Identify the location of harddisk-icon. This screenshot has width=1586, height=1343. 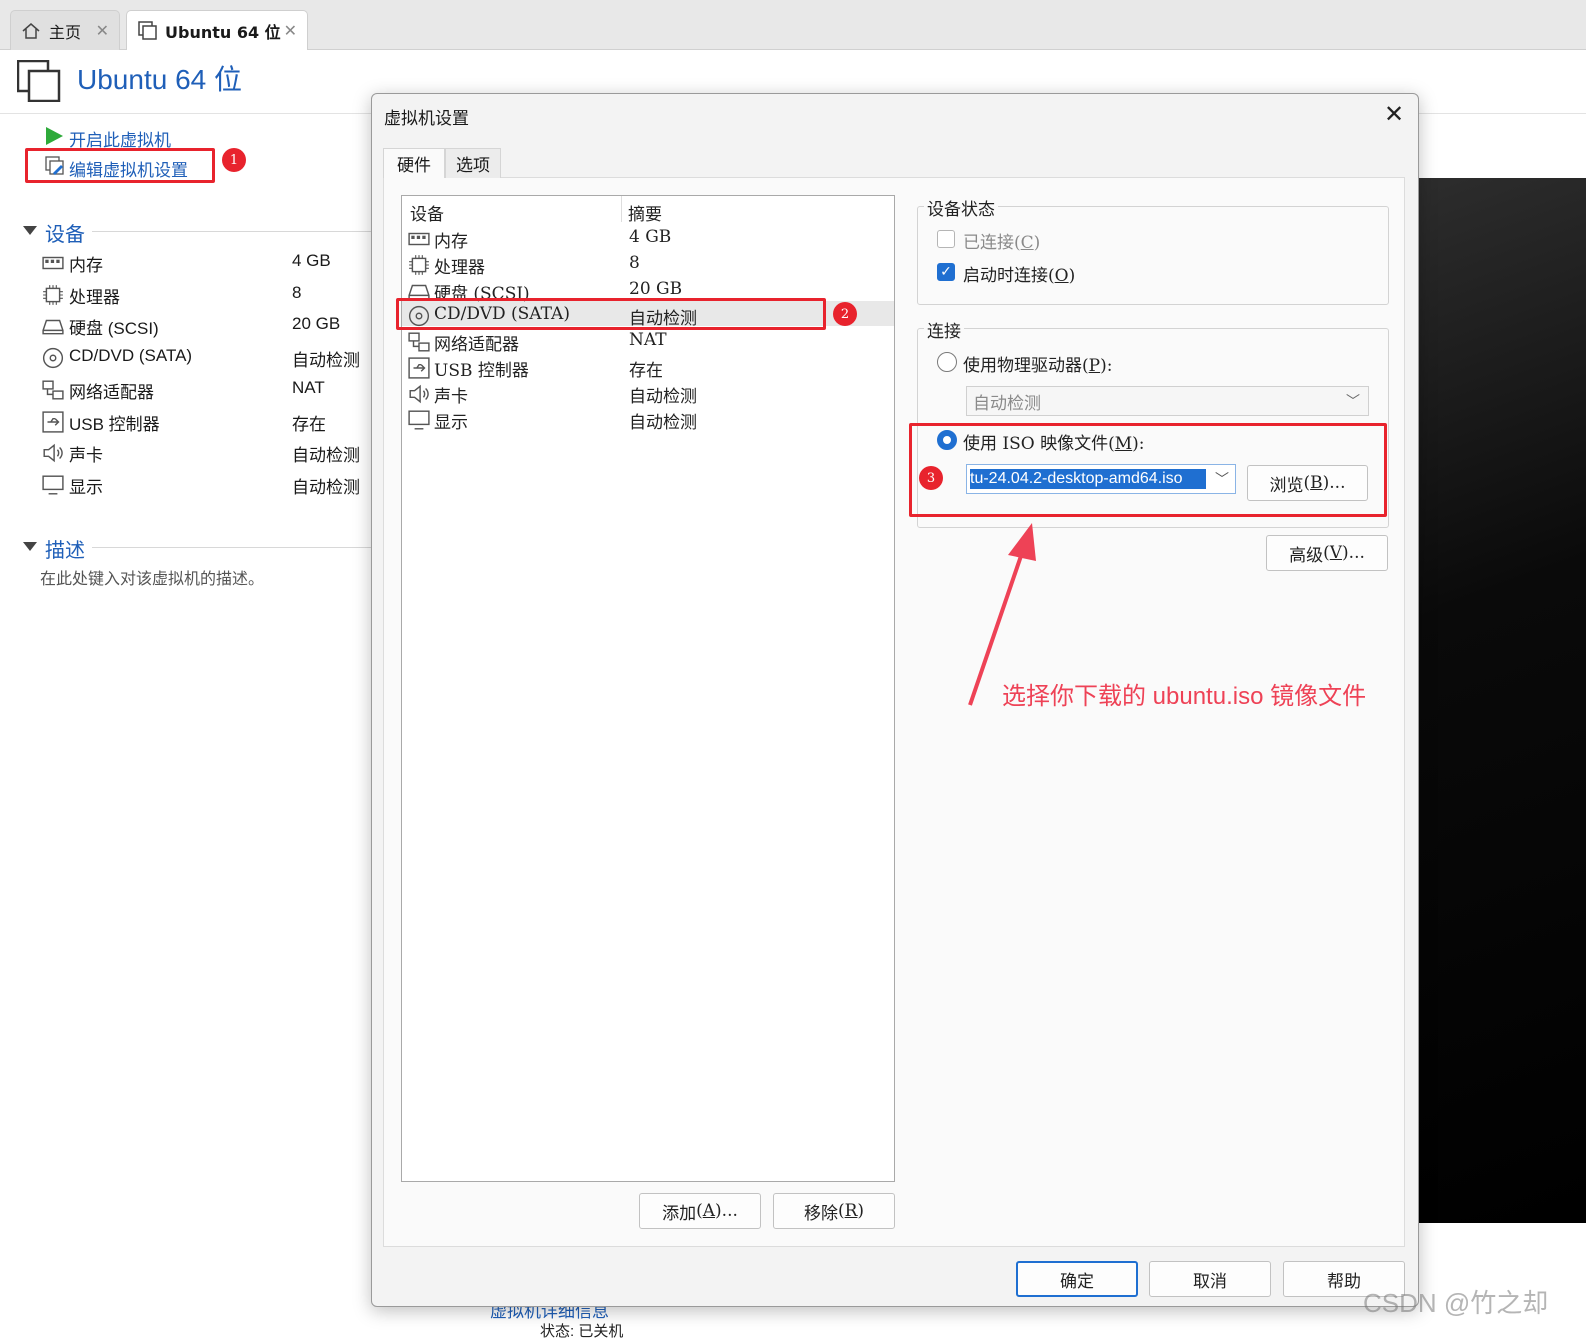
(53, 327).